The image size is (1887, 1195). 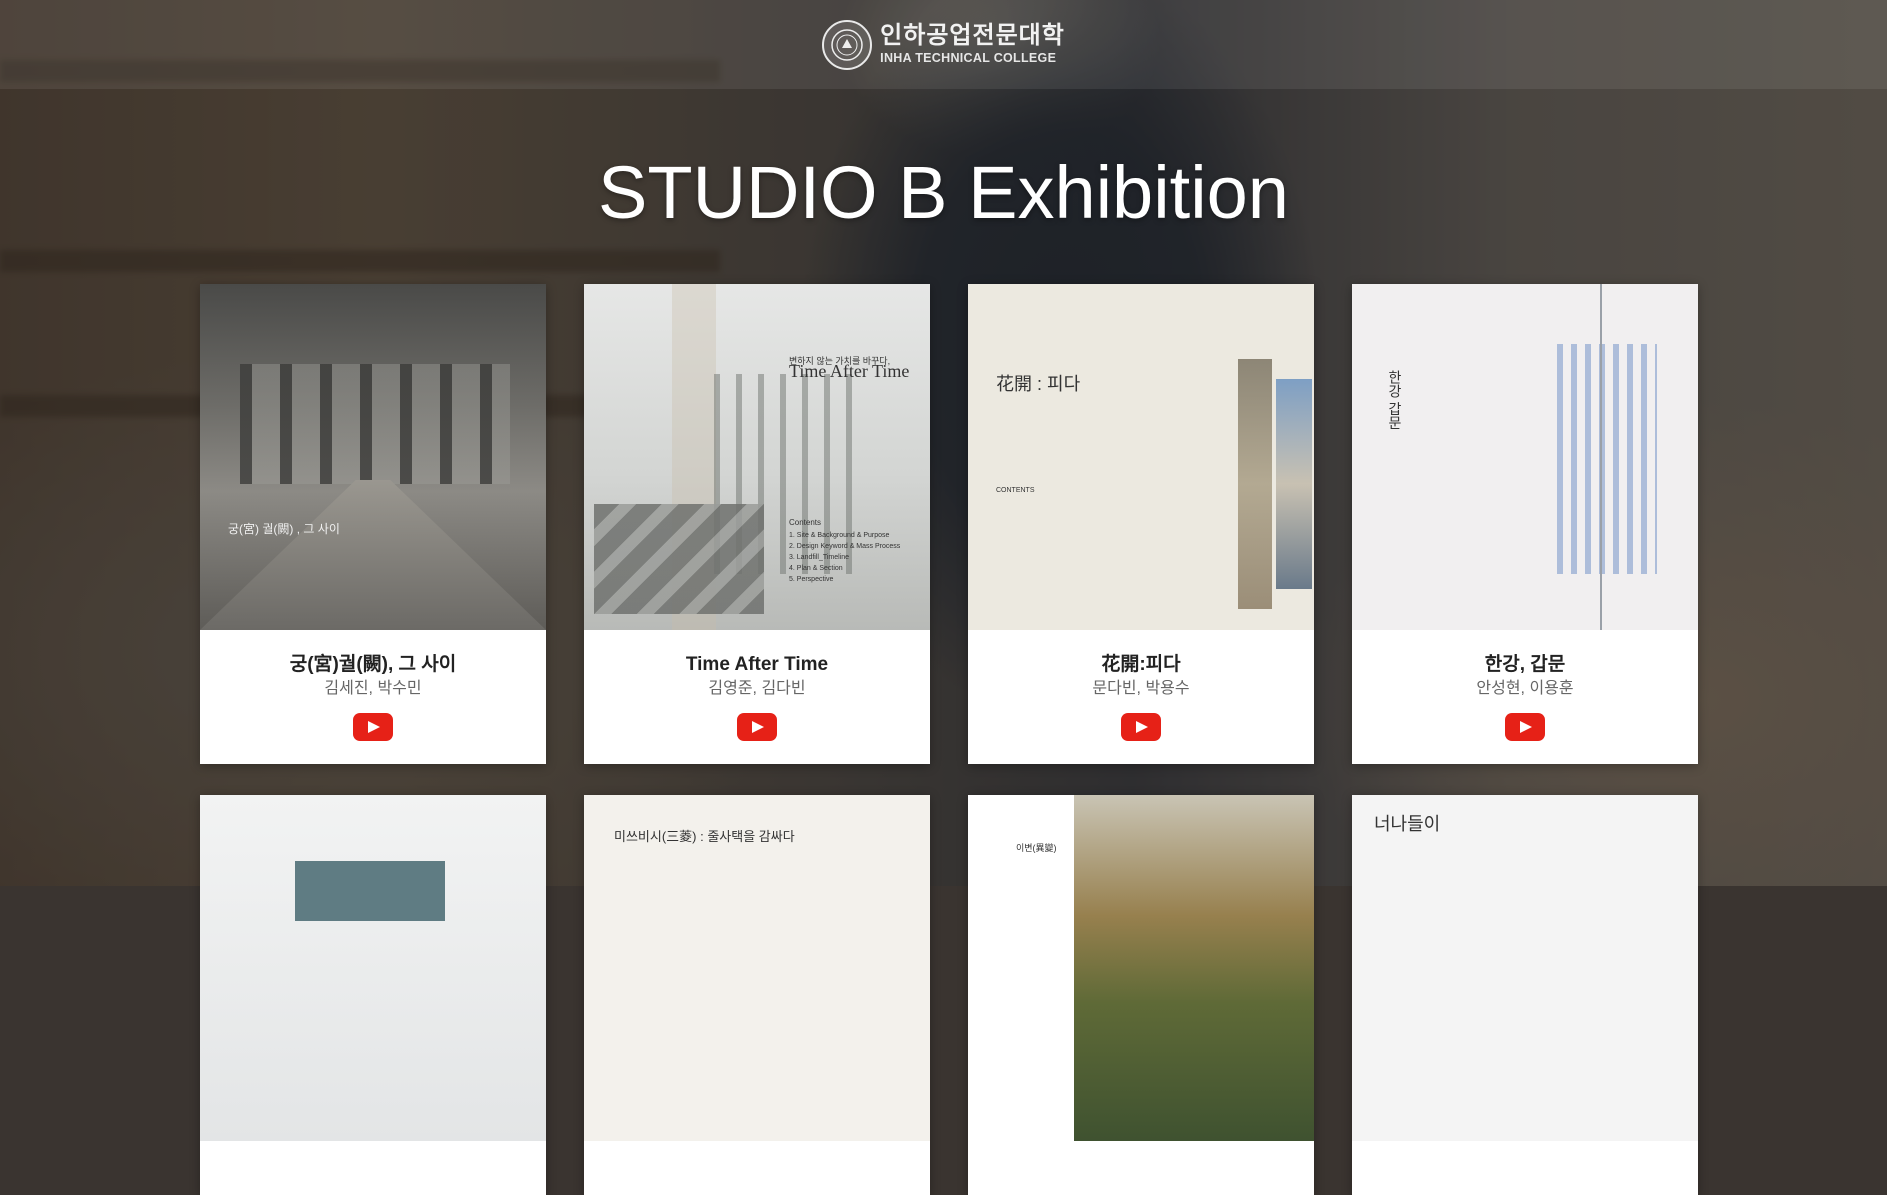 I want to click on card-title: 한강, 갑문, so click(x=1525, y=664).